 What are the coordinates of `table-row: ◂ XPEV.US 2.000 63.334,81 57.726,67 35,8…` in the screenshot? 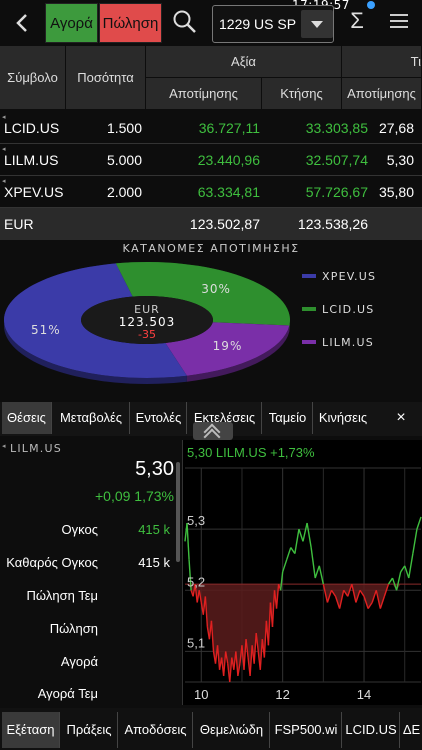 It's located at (211, 192).